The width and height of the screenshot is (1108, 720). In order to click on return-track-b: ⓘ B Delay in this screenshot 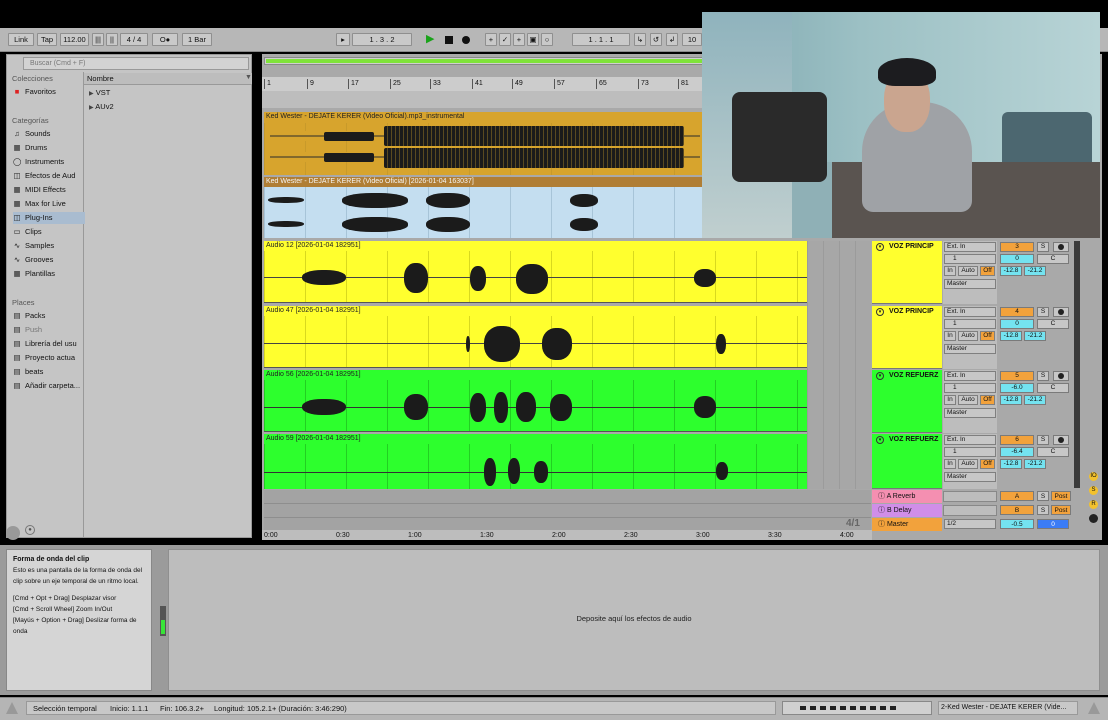, I will do `click(907, 510)`.